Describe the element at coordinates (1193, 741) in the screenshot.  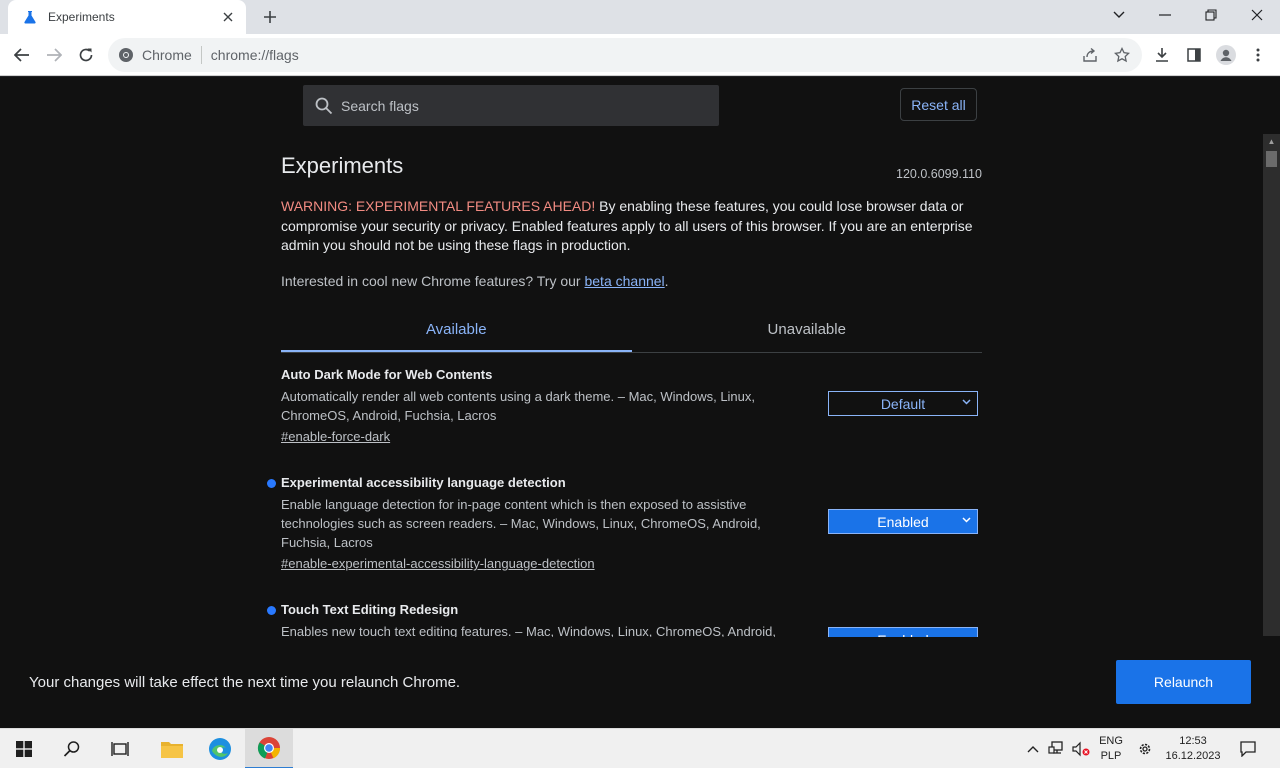
I see `clock-time: 12:53` at that location.